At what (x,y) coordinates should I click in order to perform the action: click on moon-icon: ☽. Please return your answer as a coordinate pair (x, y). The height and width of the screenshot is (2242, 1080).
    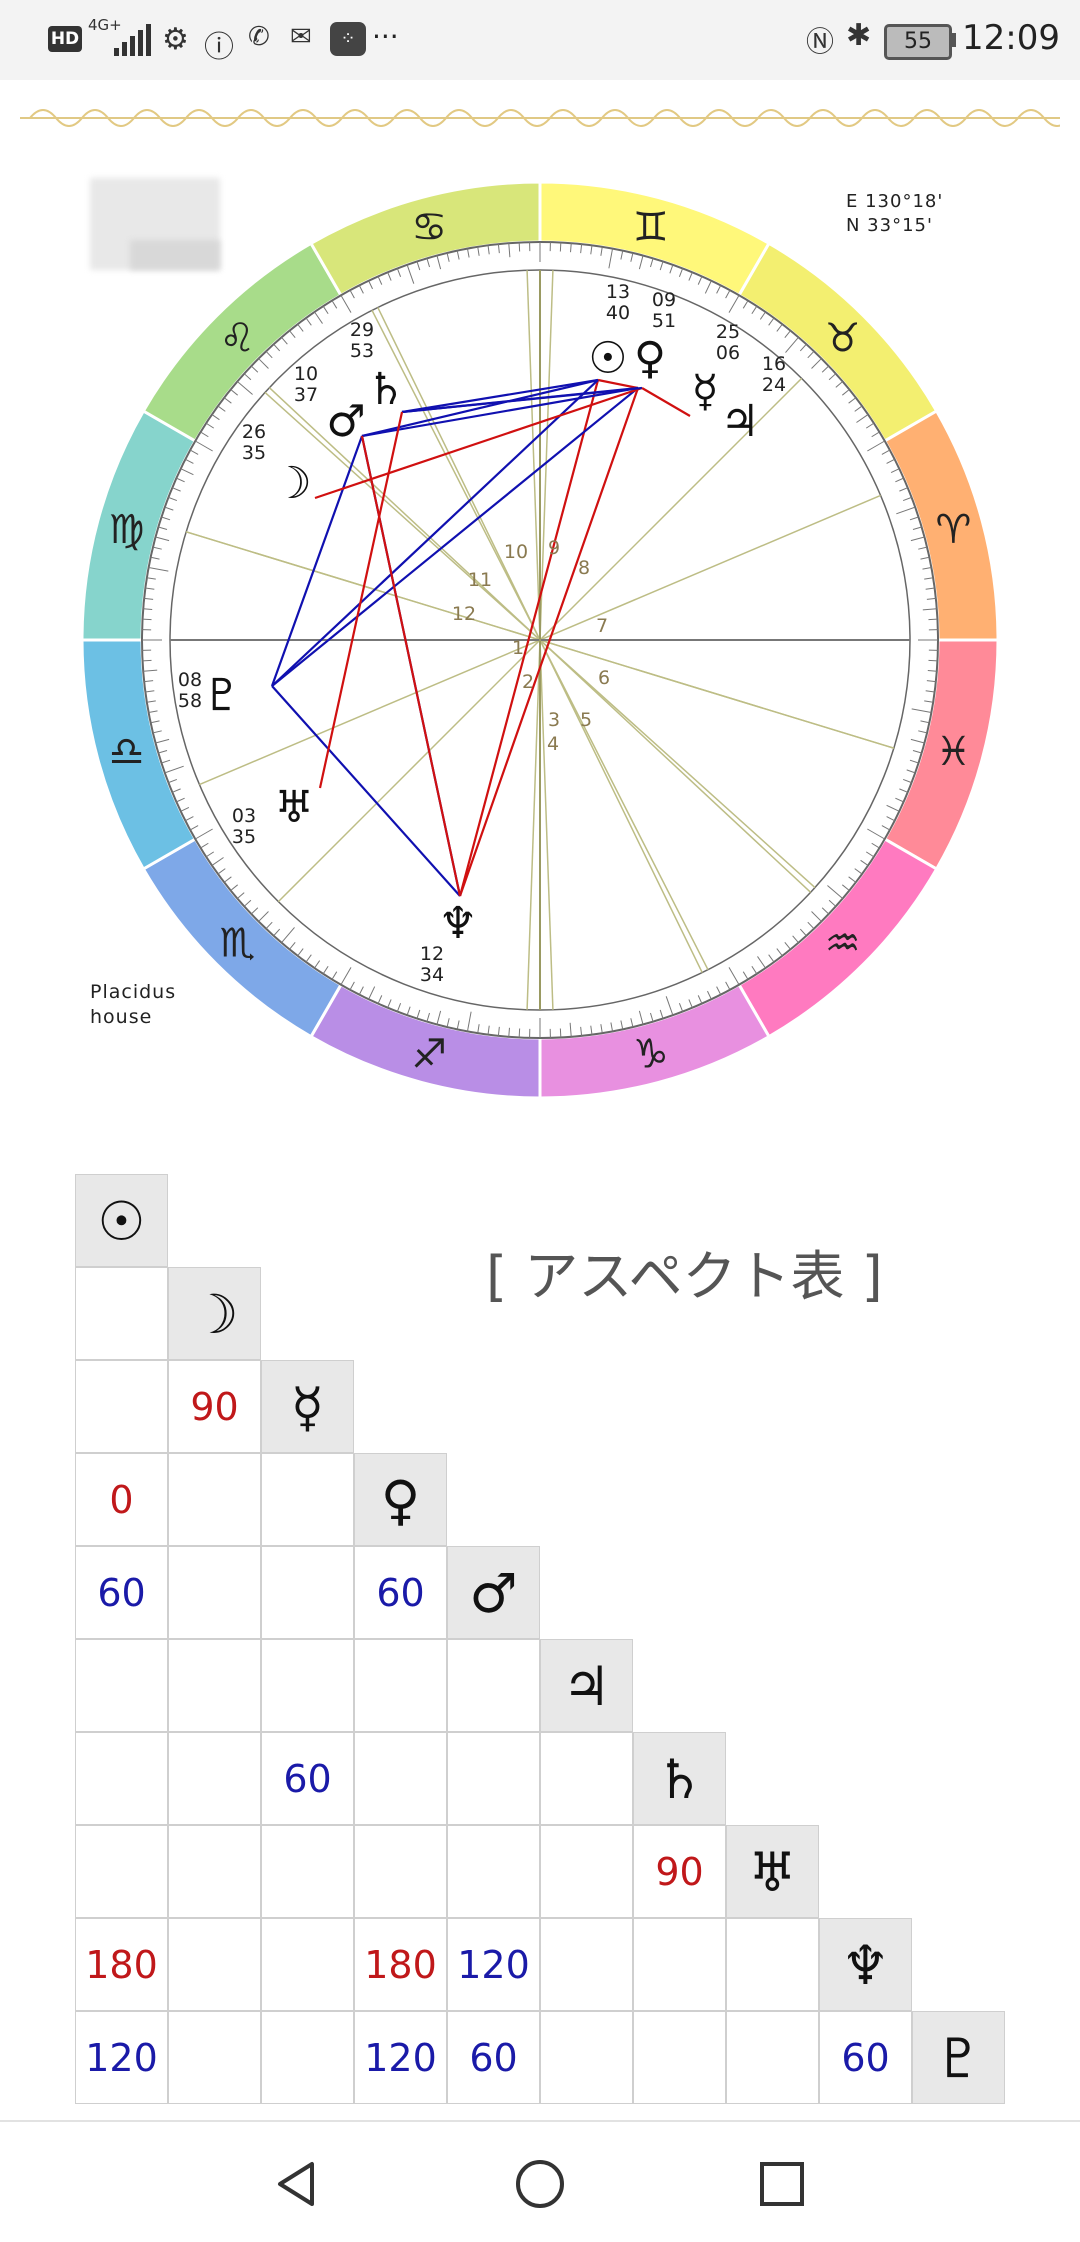
    Looking at the image, I should click on (291, 483).